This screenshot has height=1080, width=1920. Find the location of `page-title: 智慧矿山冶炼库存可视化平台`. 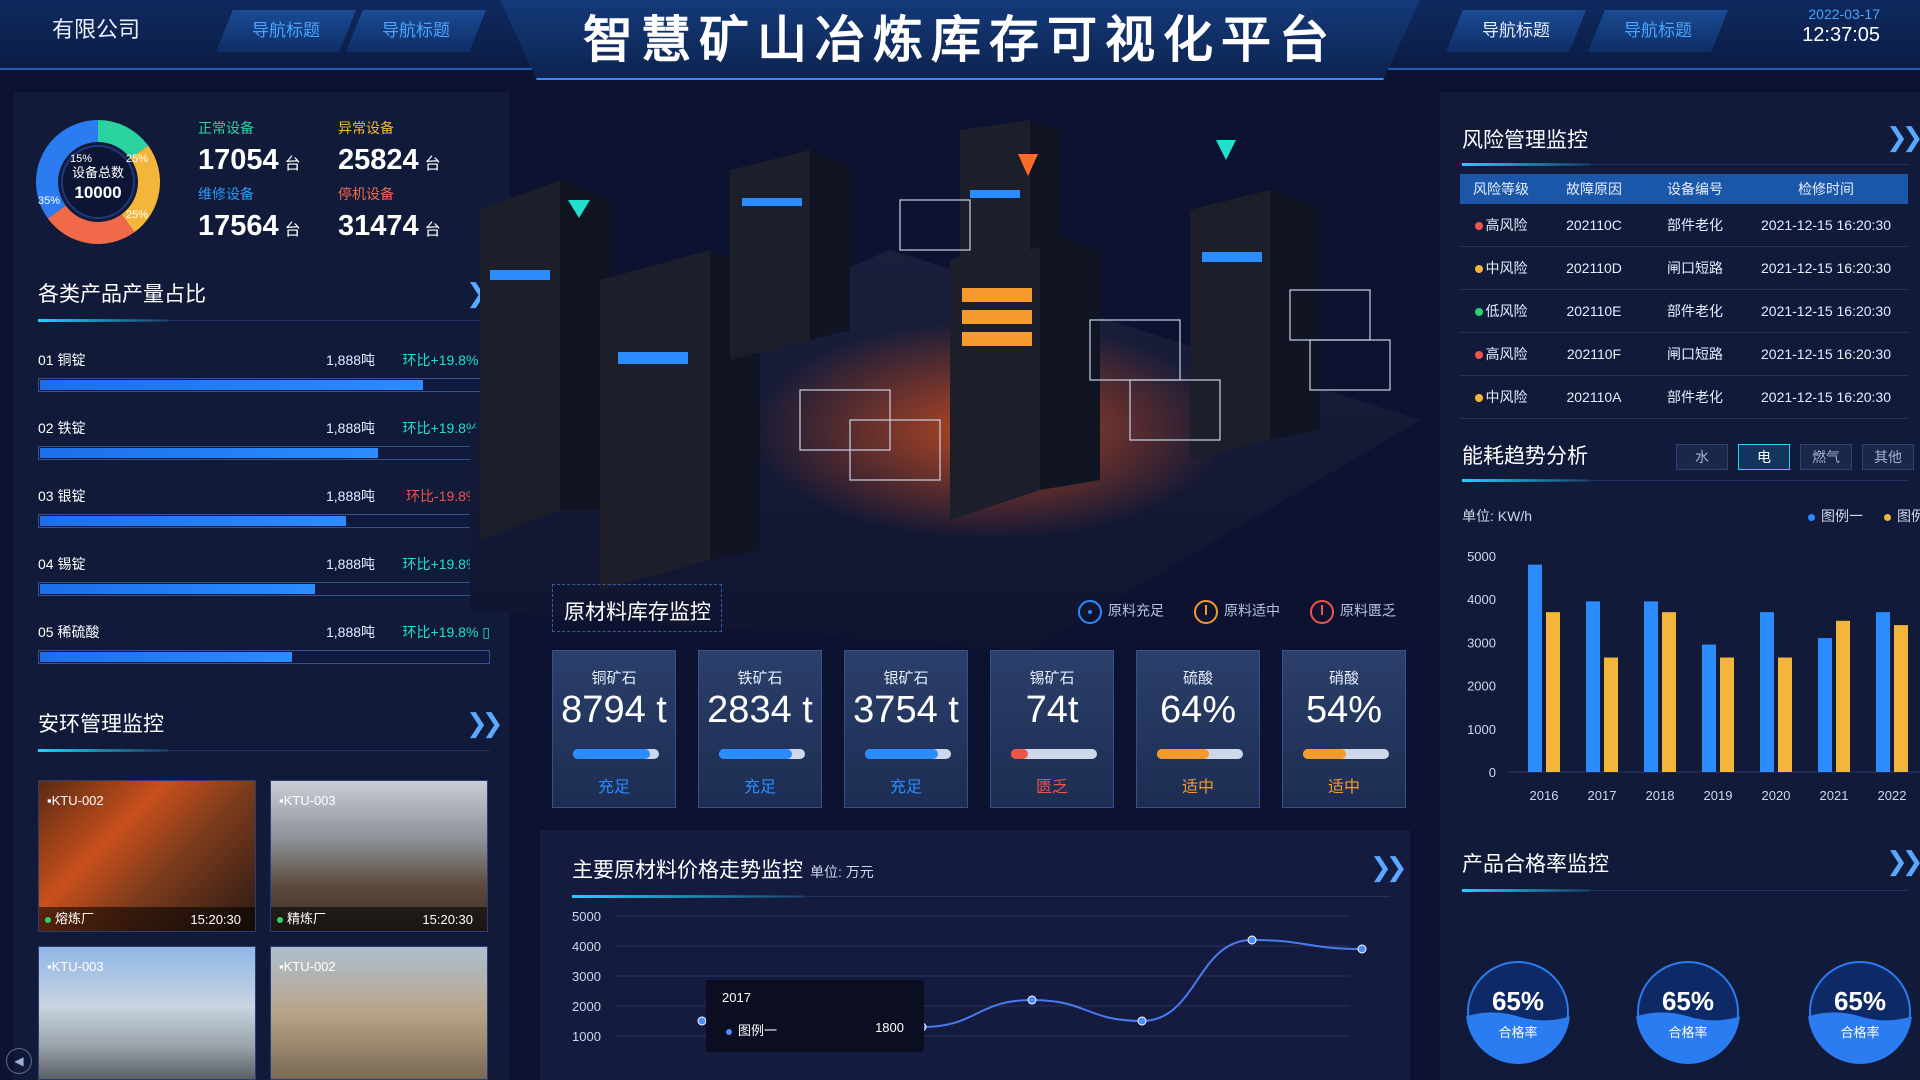

page-title: 智慧矿山冶炼库存可视化平台 is located at coordinates (960, 40).